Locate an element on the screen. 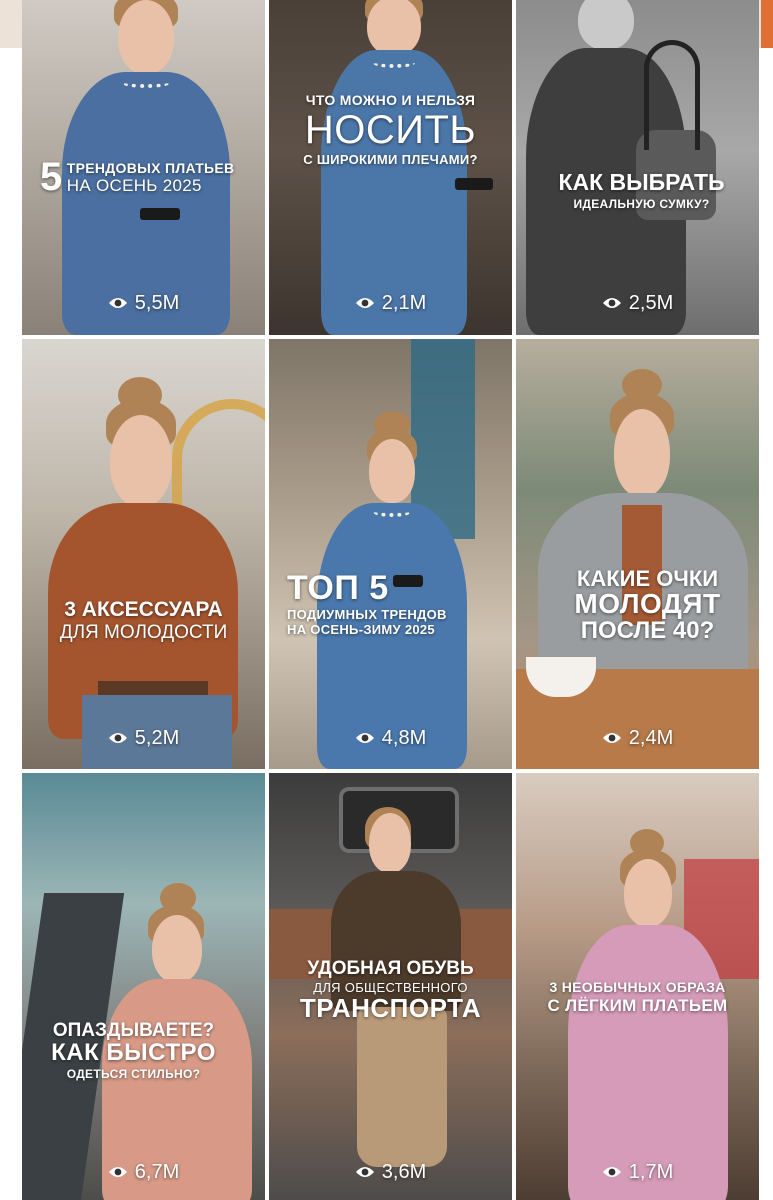 Image resolution: width=773 pixels, height=1200 pixels. caption-number: 5 is located at coordinates (51, 177).